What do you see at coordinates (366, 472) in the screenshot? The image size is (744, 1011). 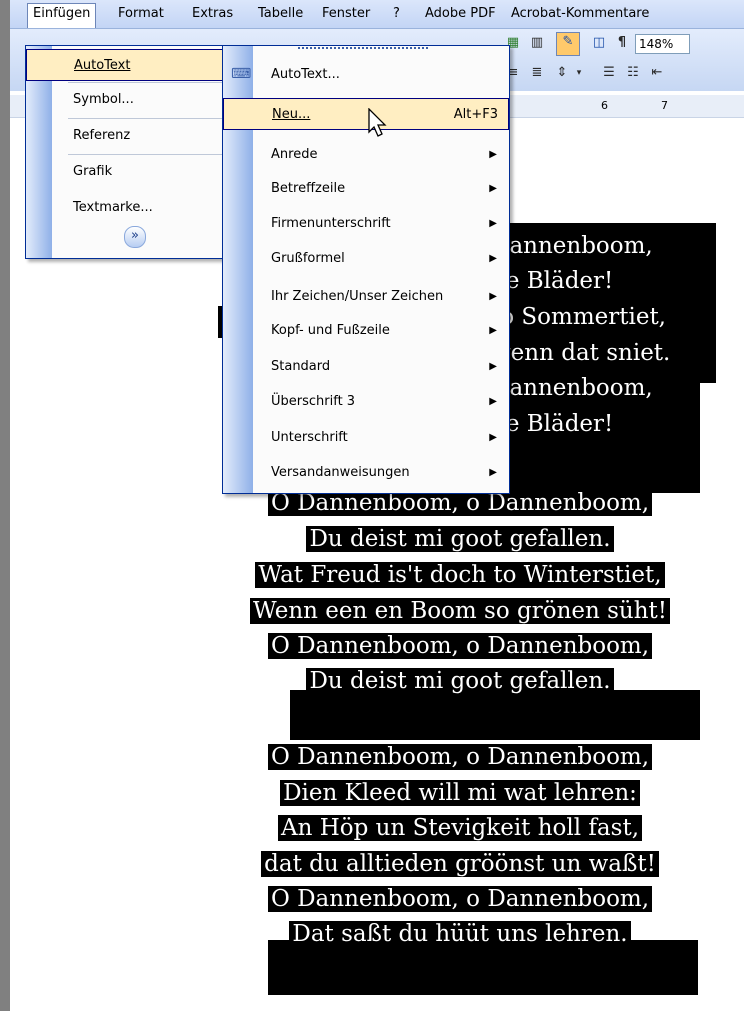 I see `submenu-item-versandanweisungen: Versandanweisungen ▶` at bounding box center [366, 472].